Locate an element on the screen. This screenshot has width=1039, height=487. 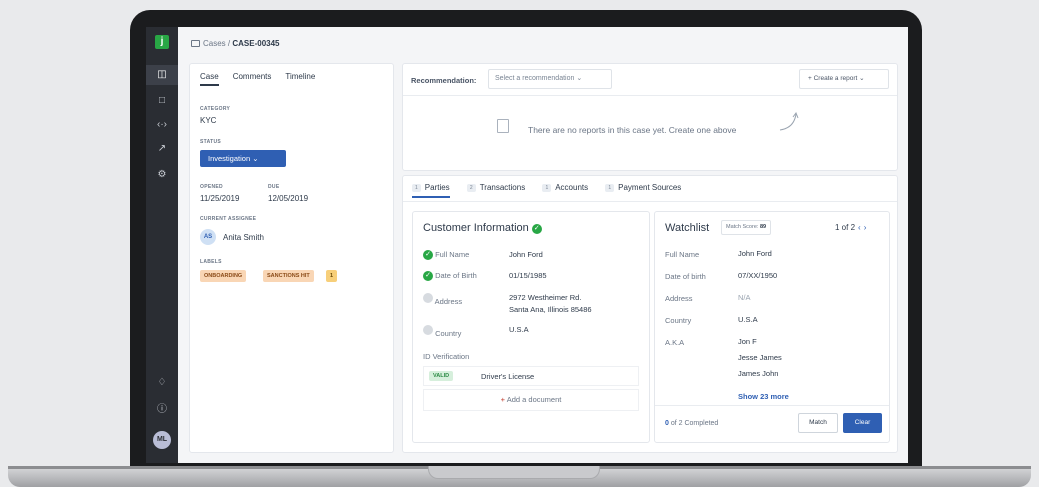
status-dropdown: Investigation ⌄ is located at coordinates (243, 158).